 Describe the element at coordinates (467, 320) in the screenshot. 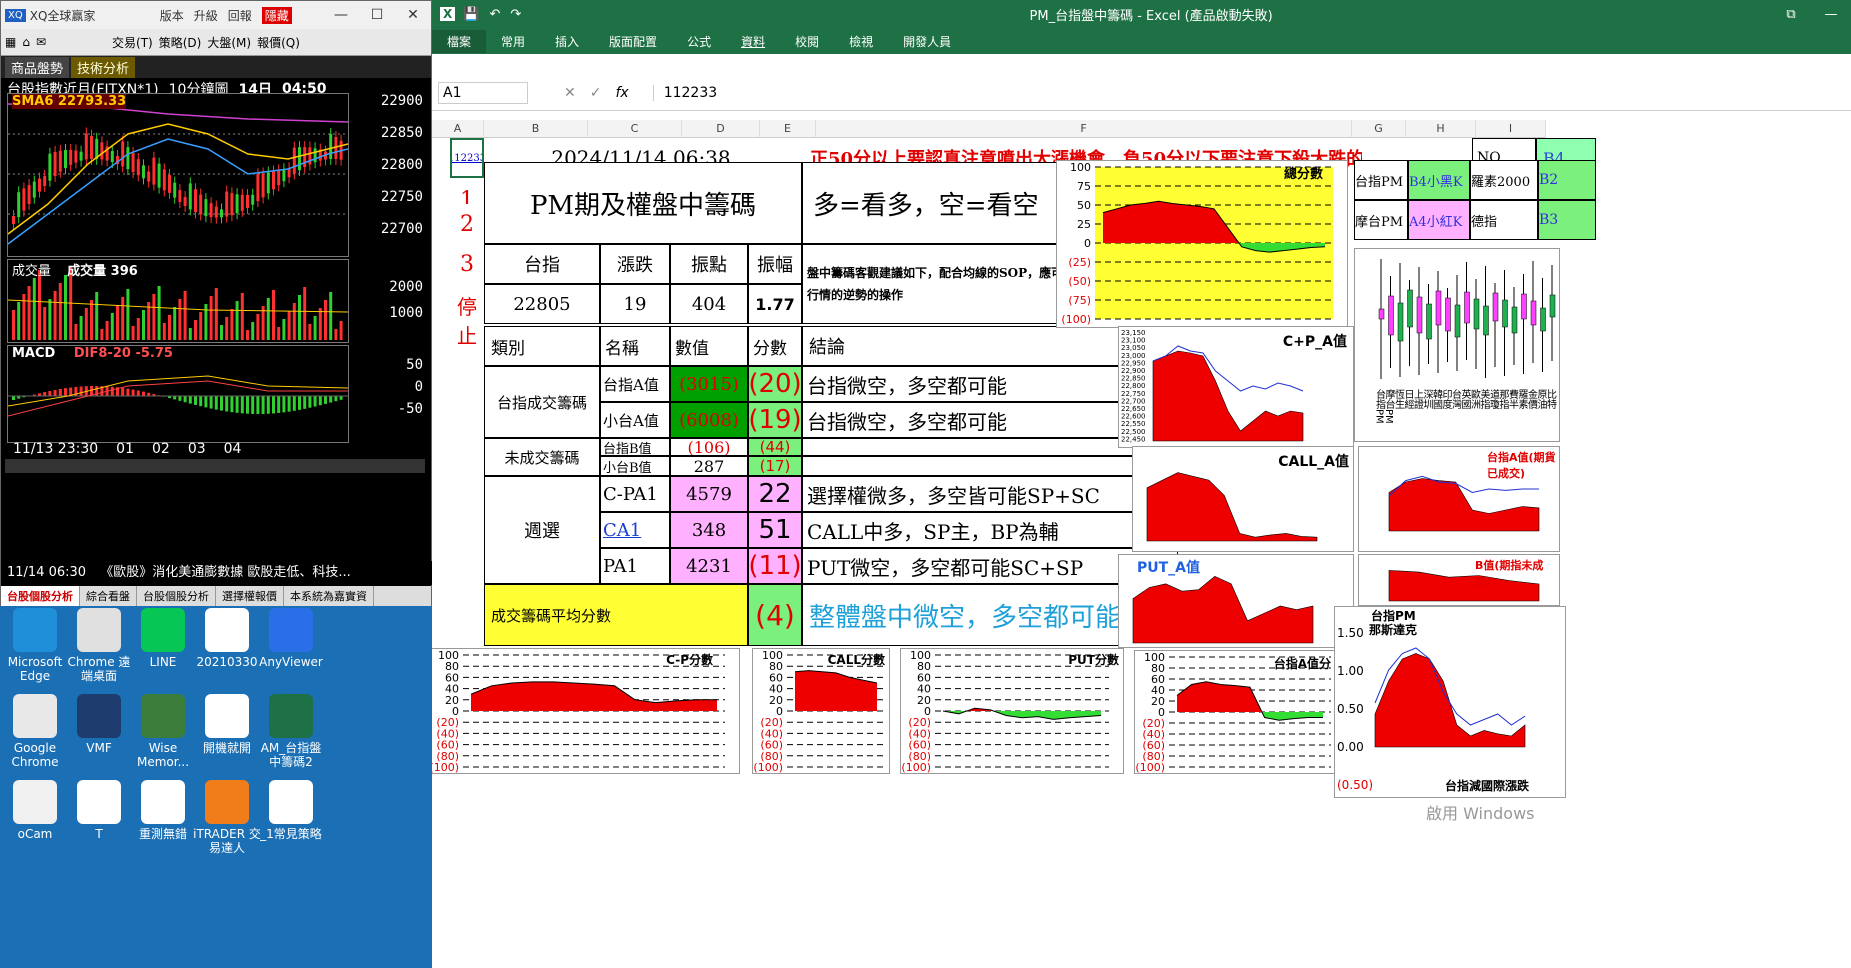

I see `stop-button: 停止` at that location.